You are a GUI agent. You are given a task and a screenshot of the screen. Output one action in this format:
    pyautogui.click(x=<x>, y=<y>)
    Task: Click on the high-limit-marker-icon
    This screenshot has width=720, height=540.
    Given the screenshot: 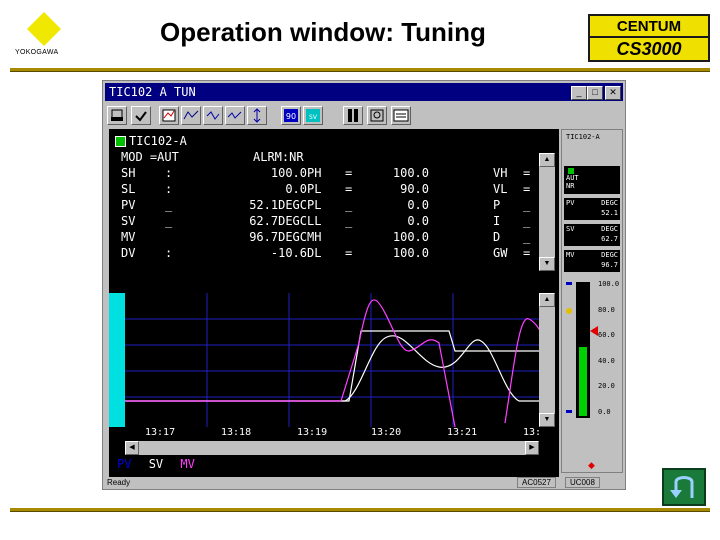 What is the action you would take?
    pyautogui.click(x=569, y=283)
    